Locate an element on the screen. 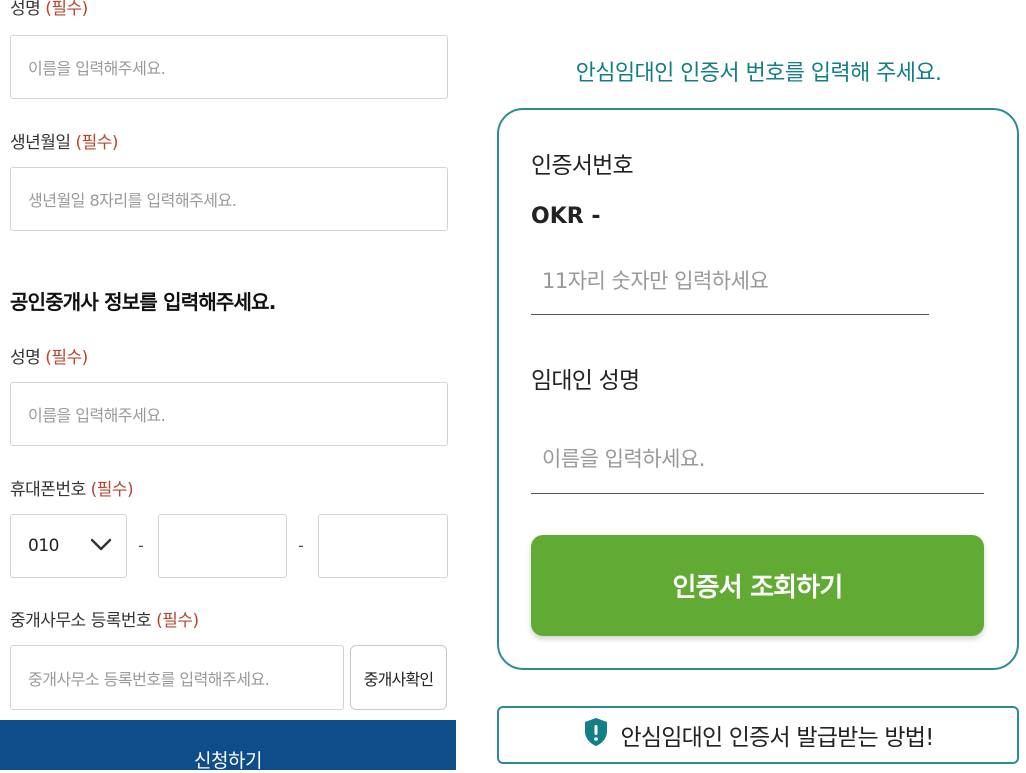 The height and width of the screenshot is (773, 1026). agent-name-input: 이름을 입력해주세요. is located at coordinates (229, 414).